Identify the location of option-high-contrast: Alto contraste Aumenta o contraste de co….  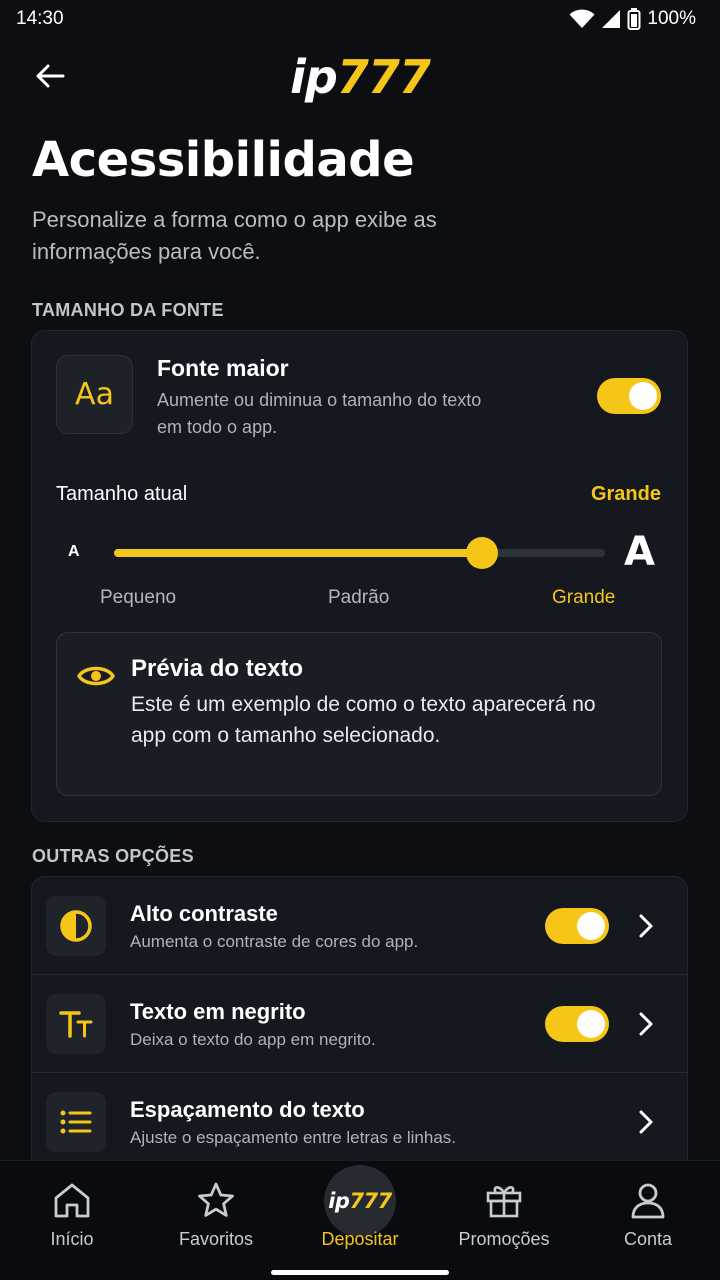
(359, 926).